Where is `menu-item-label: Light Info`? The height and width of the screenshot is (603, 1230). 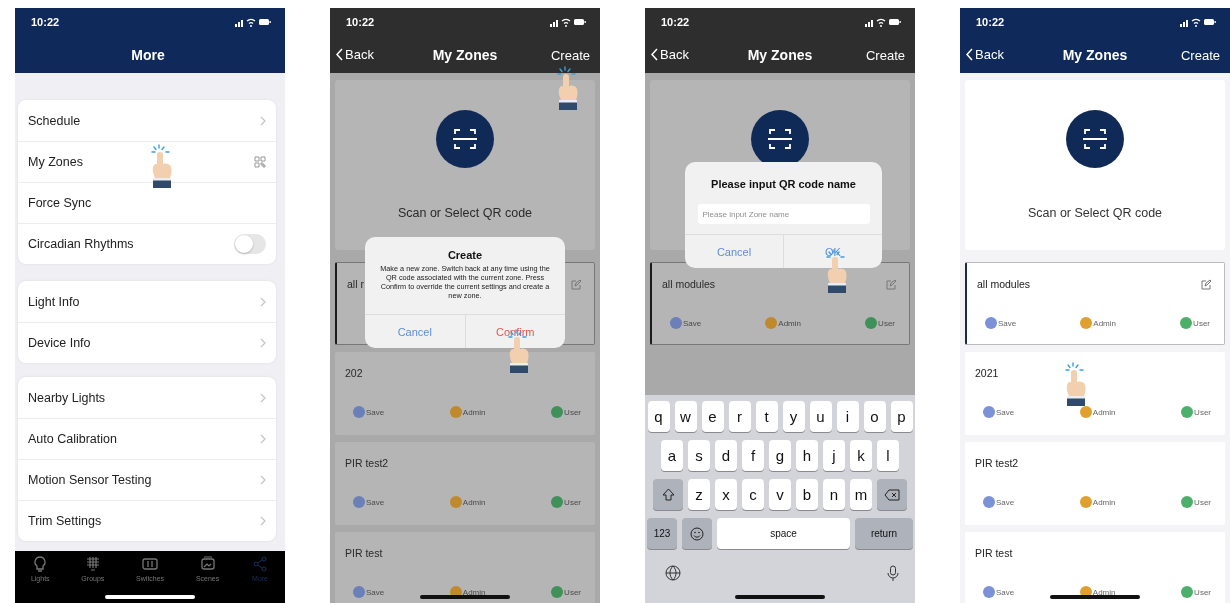 menu-item-label: Light Info is located at coordinates (54, 301).